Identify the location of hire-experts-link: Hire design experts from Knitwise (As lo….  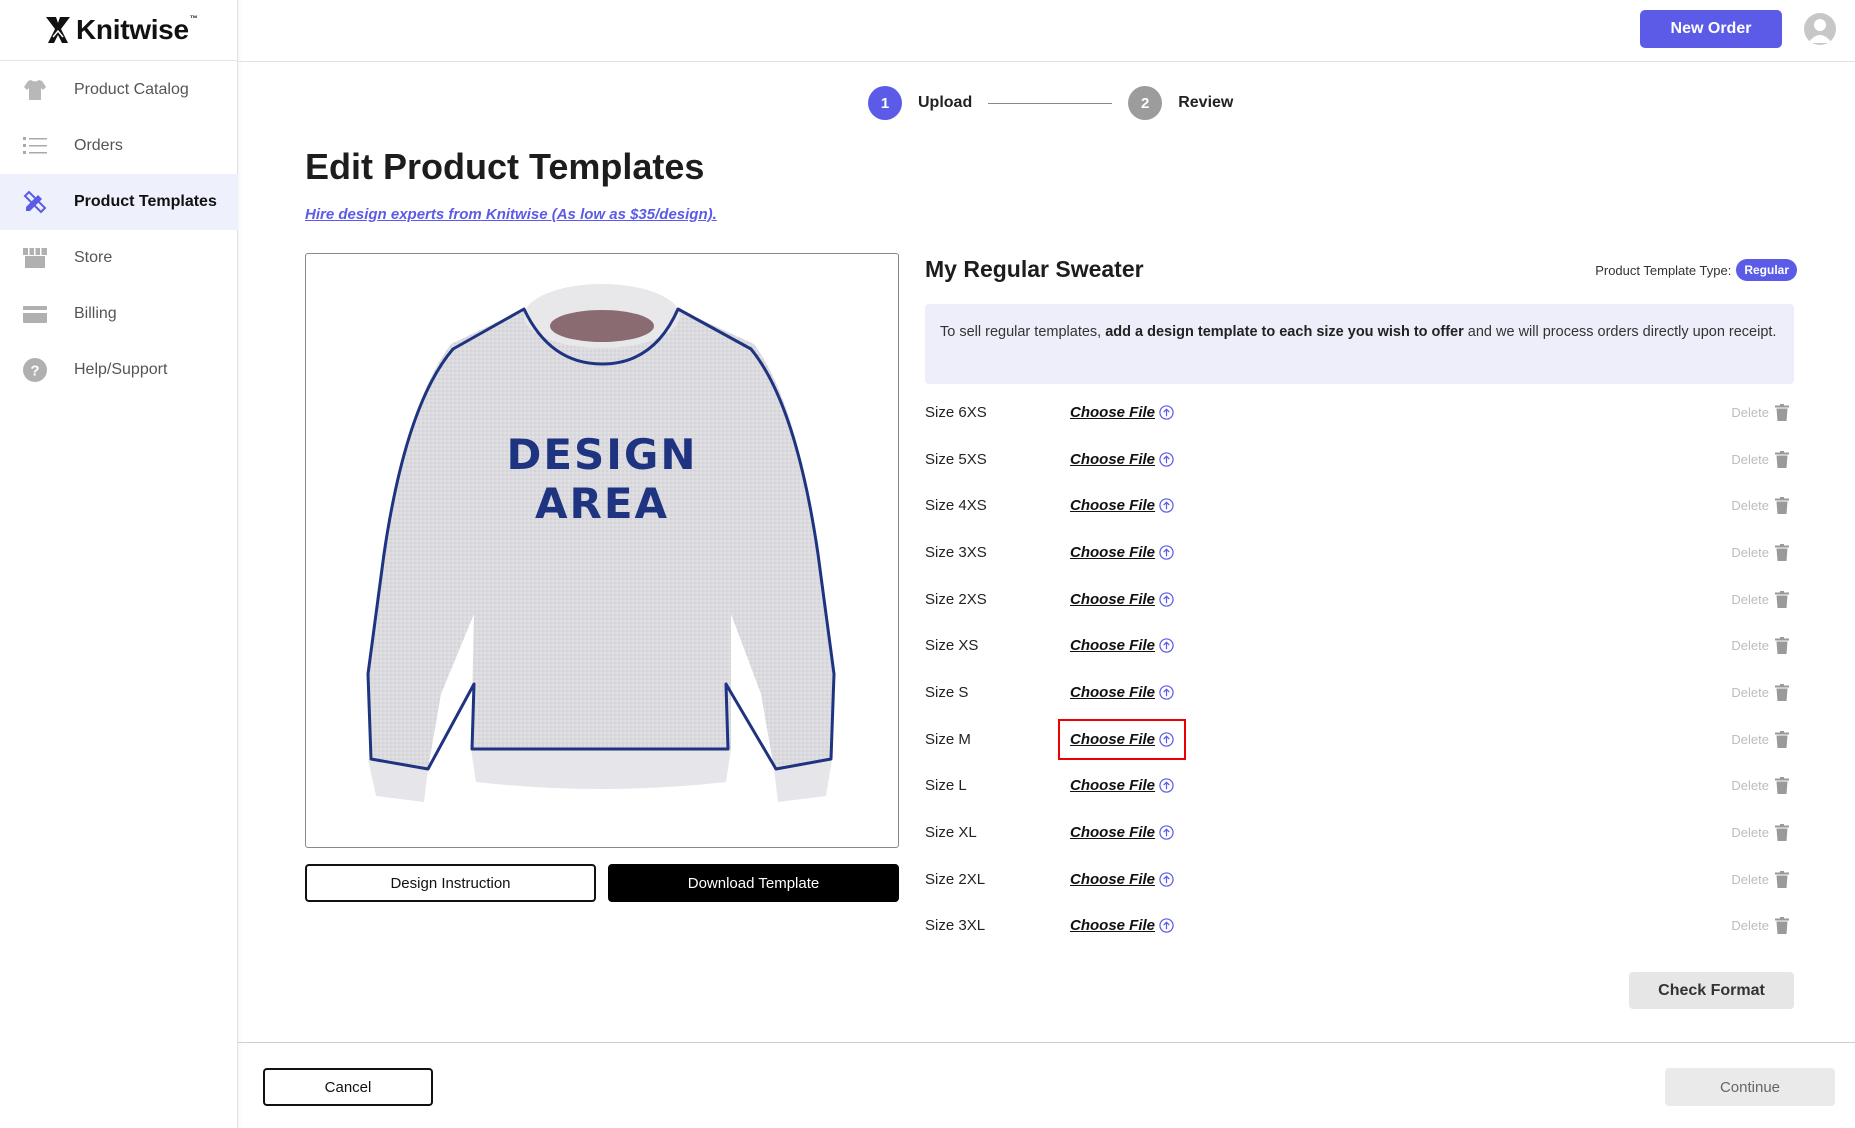
(511, 214).